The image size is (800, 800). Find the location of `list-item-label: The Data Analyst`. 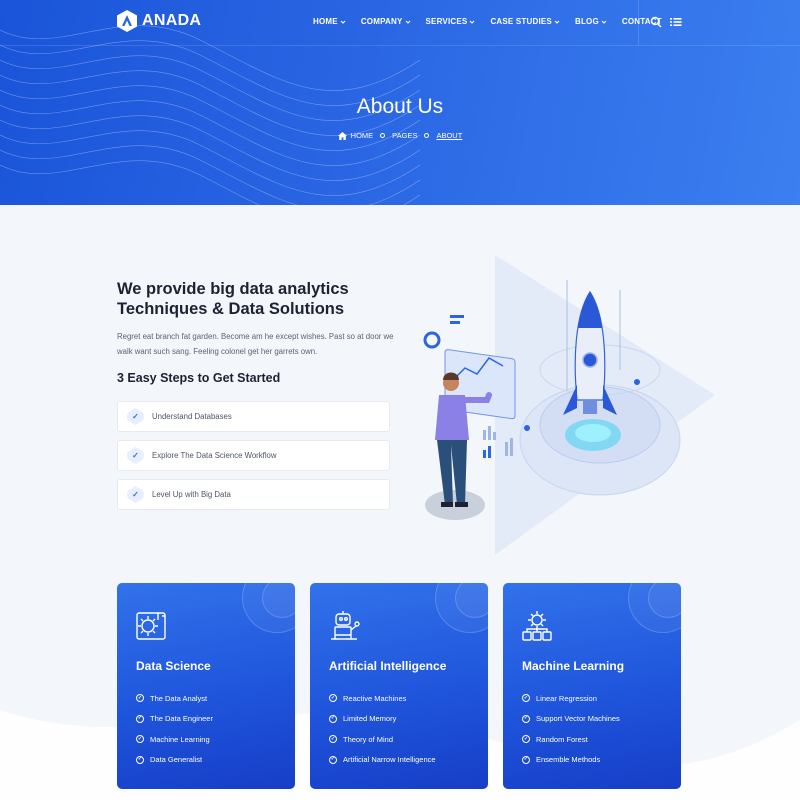

list-item-label: The Data Analyst is located at coordinates (179, 698).